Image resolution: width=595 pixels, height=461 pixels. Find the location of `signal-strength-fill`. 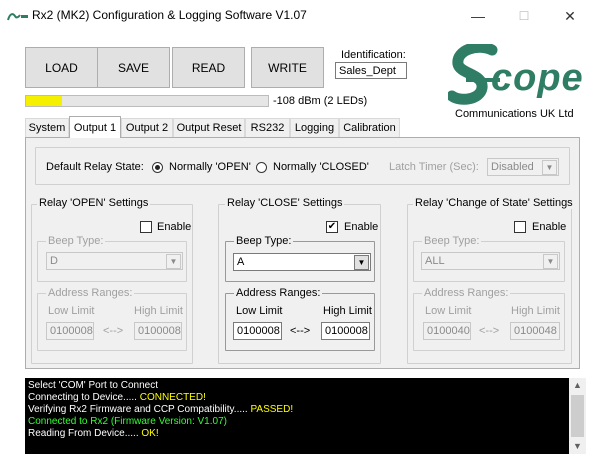

signal-strength-fill is located at coordinates (44, 101).